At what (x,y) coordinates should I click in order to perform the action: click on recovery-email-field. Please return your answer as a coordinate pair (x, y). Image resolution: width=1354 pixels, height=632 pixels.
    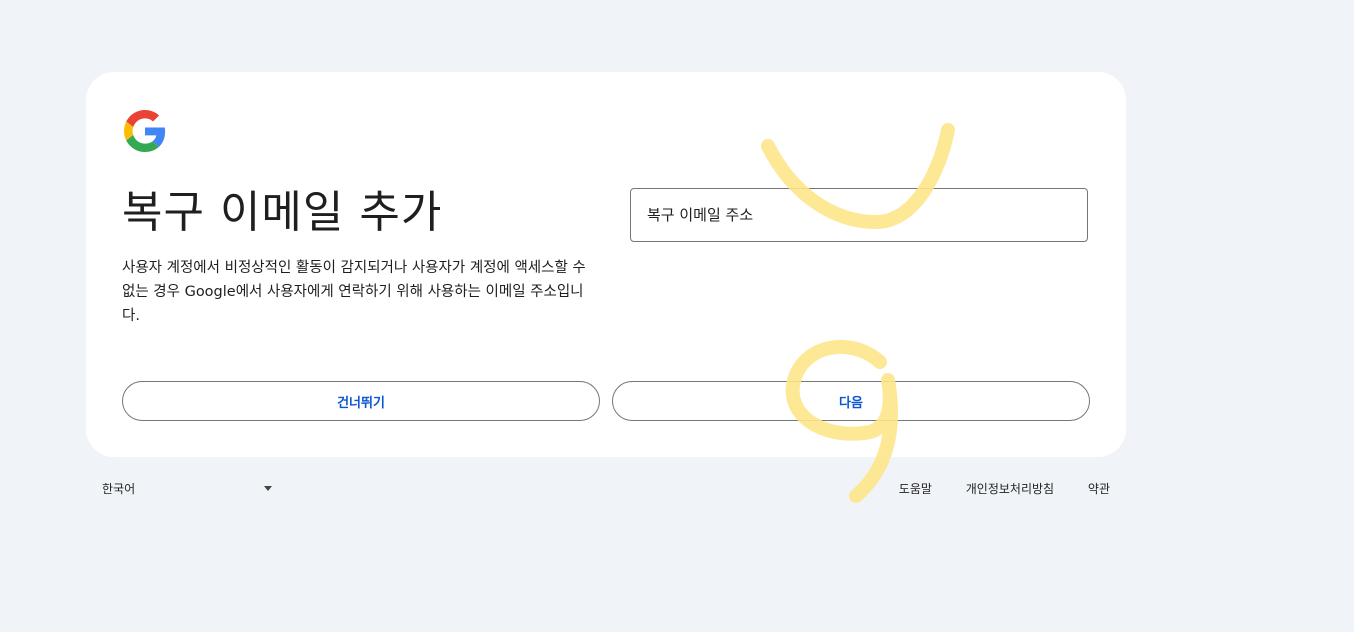
    Looking at the image, I should click on (859, 215).